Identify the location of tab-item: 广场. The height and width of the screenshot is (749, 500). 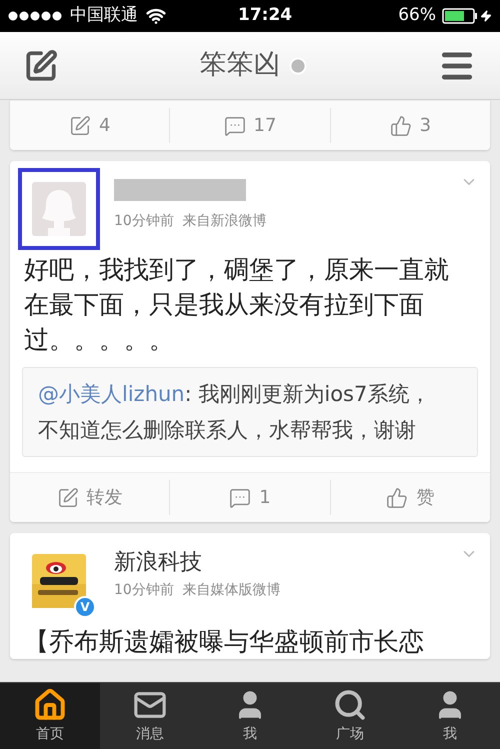
(350, 716).